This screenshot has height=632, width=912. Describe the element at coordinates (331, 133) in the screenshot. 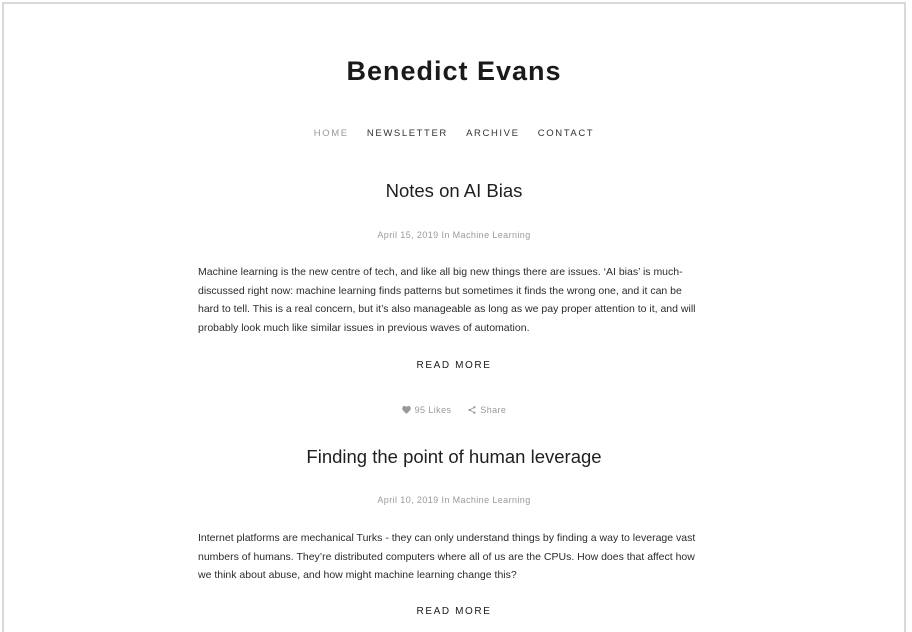

I see `nav-item-home: HOME` at that location.